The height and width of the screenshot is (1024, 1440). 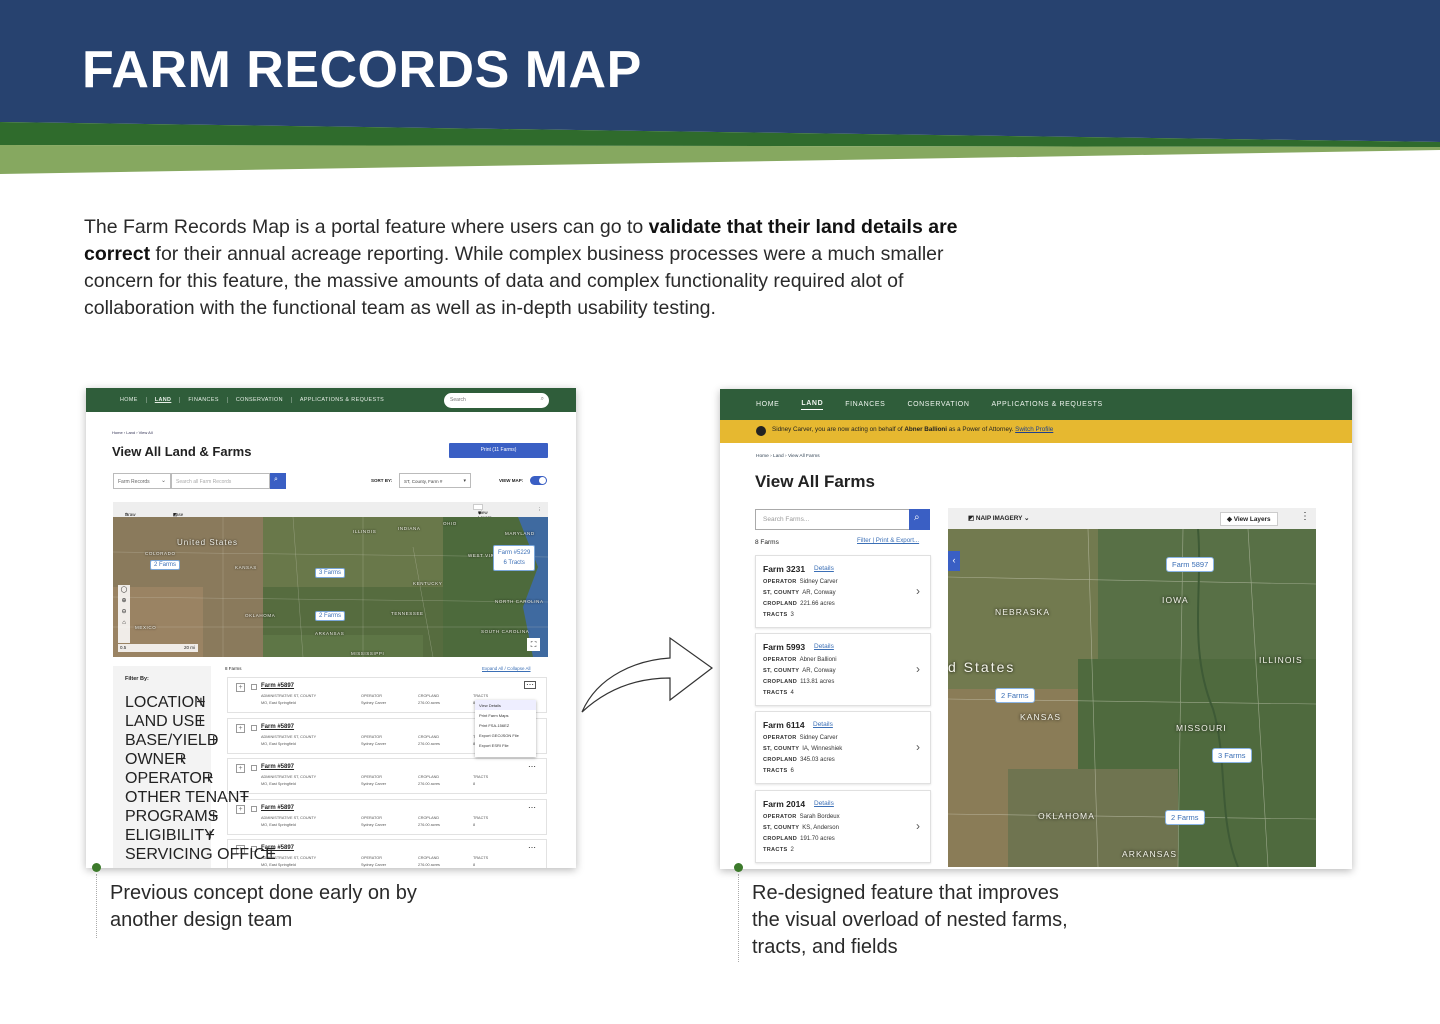 What do you see at coordinates (204, 400) in the screenshot?
I see `old-nav-finances: FINANCES` at bounding box center [204, 400].